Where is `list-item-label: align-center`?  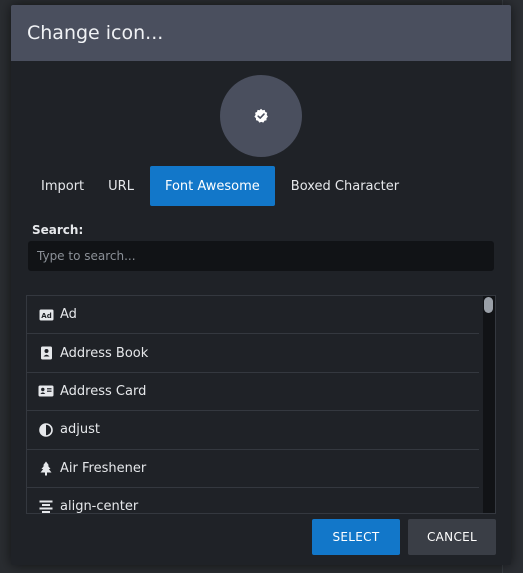 list-item-label: align-center is located at coordinates (99, 506).